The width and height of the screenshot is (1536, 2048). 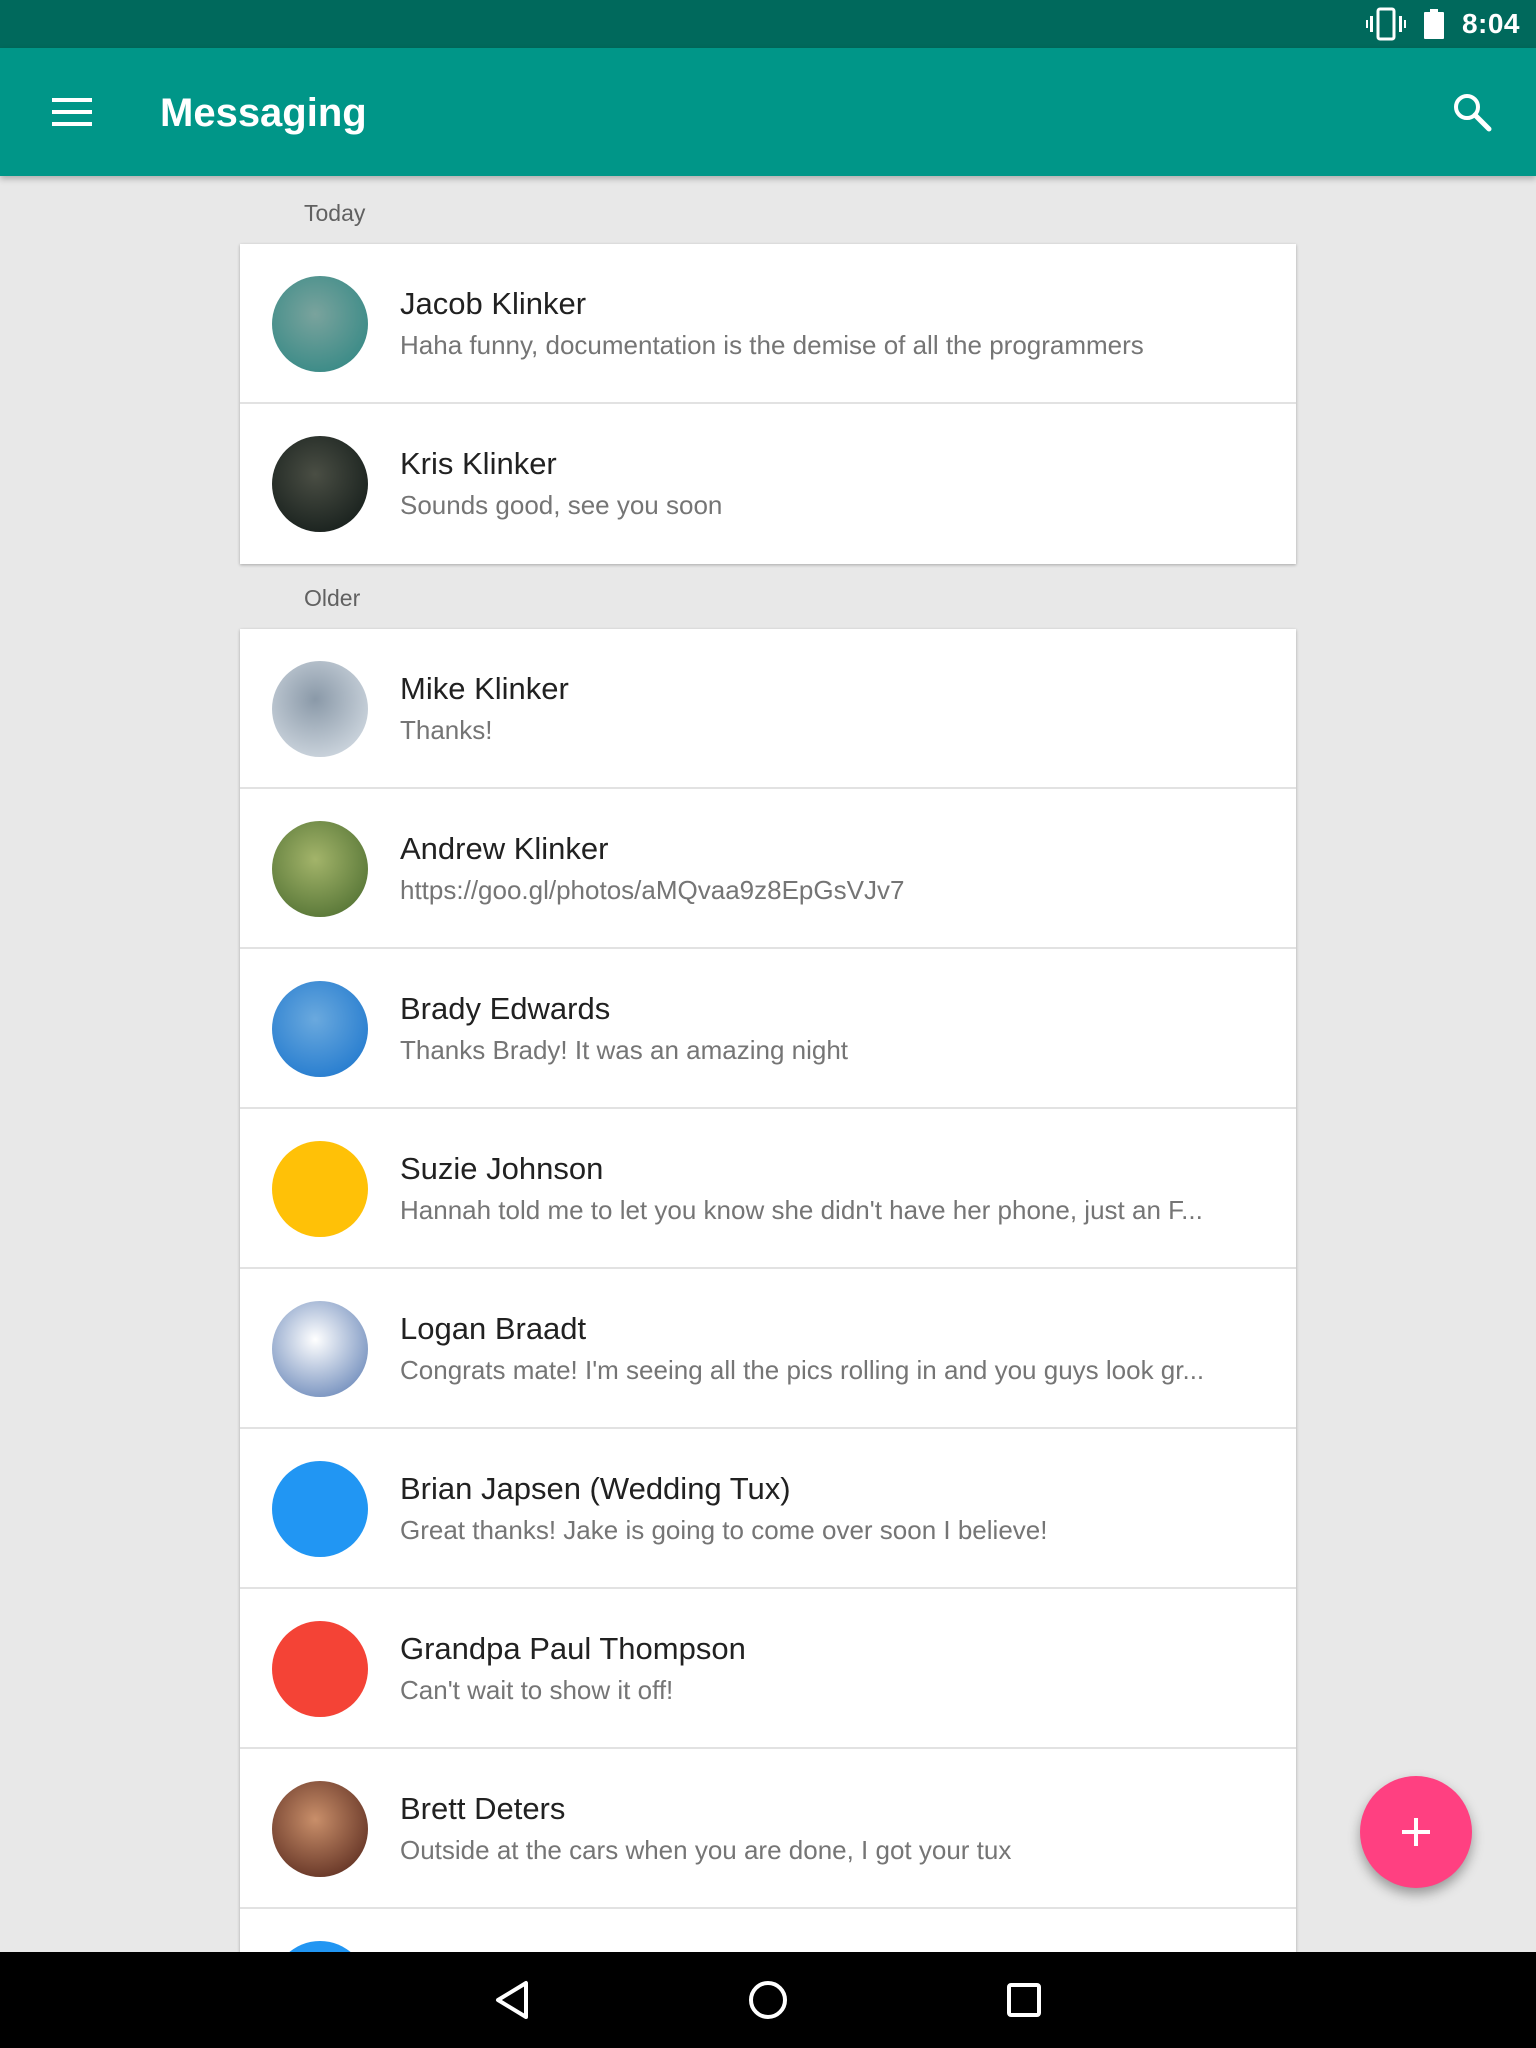 What do you see at coordinates (652, 890) in the screenshot?
I see `message-snippet: https://goo.gl/photos/aMQvaa9z8EpGsVJv7` at bounding box center [652, 890].